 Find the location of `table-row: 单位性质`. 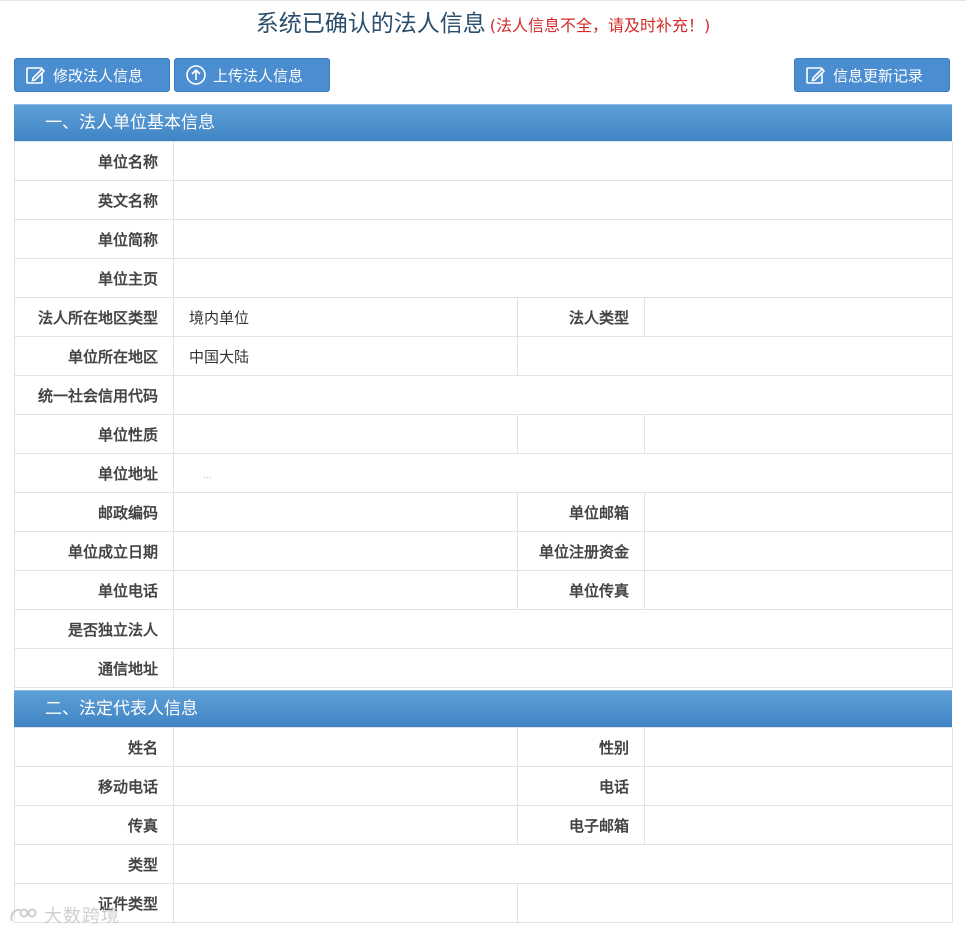

table-row: 单位性质 is located at coordinates (484, 434).